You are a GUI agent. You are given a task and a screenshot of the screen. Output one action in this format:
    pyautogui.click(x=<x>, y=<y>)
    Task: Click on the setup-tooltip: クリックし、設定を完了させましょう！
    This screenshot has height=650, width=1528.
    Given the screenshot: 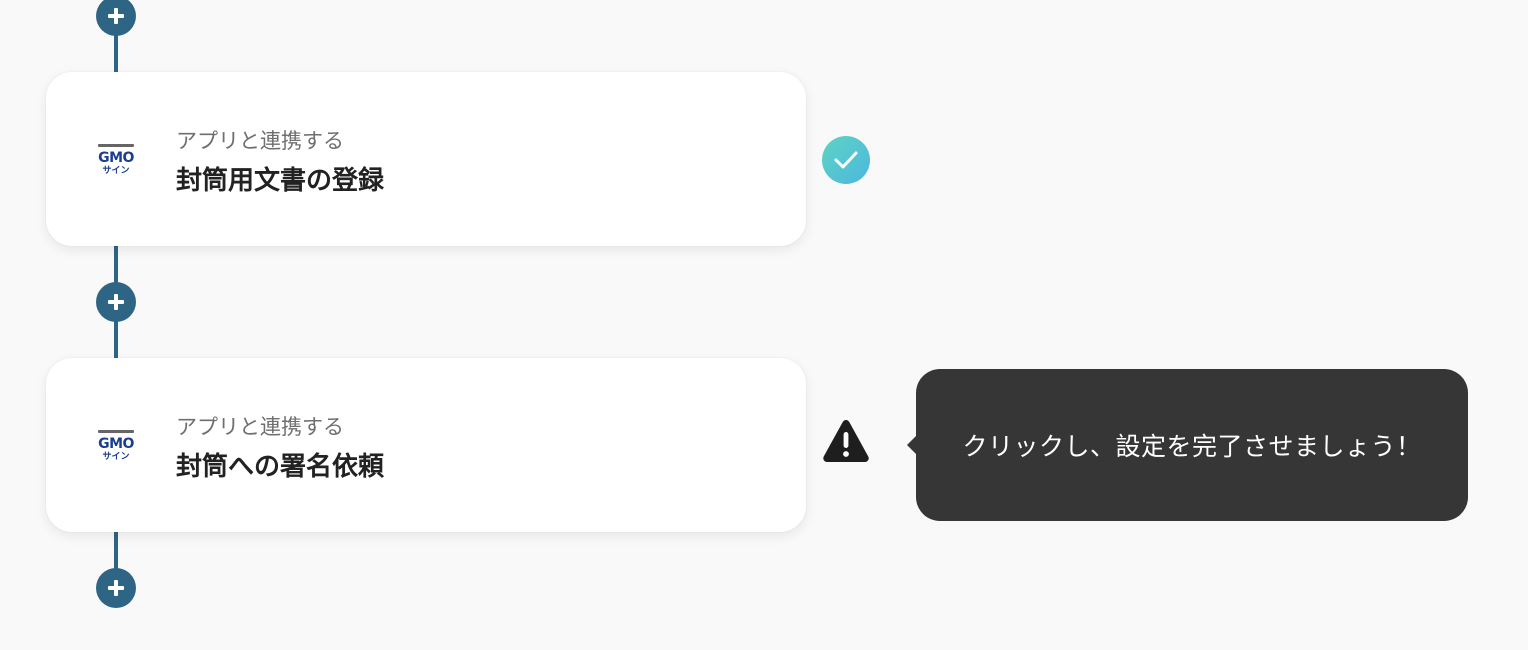 What is the action you would take?
    pyautogui.click(x=1187, y=445)
    